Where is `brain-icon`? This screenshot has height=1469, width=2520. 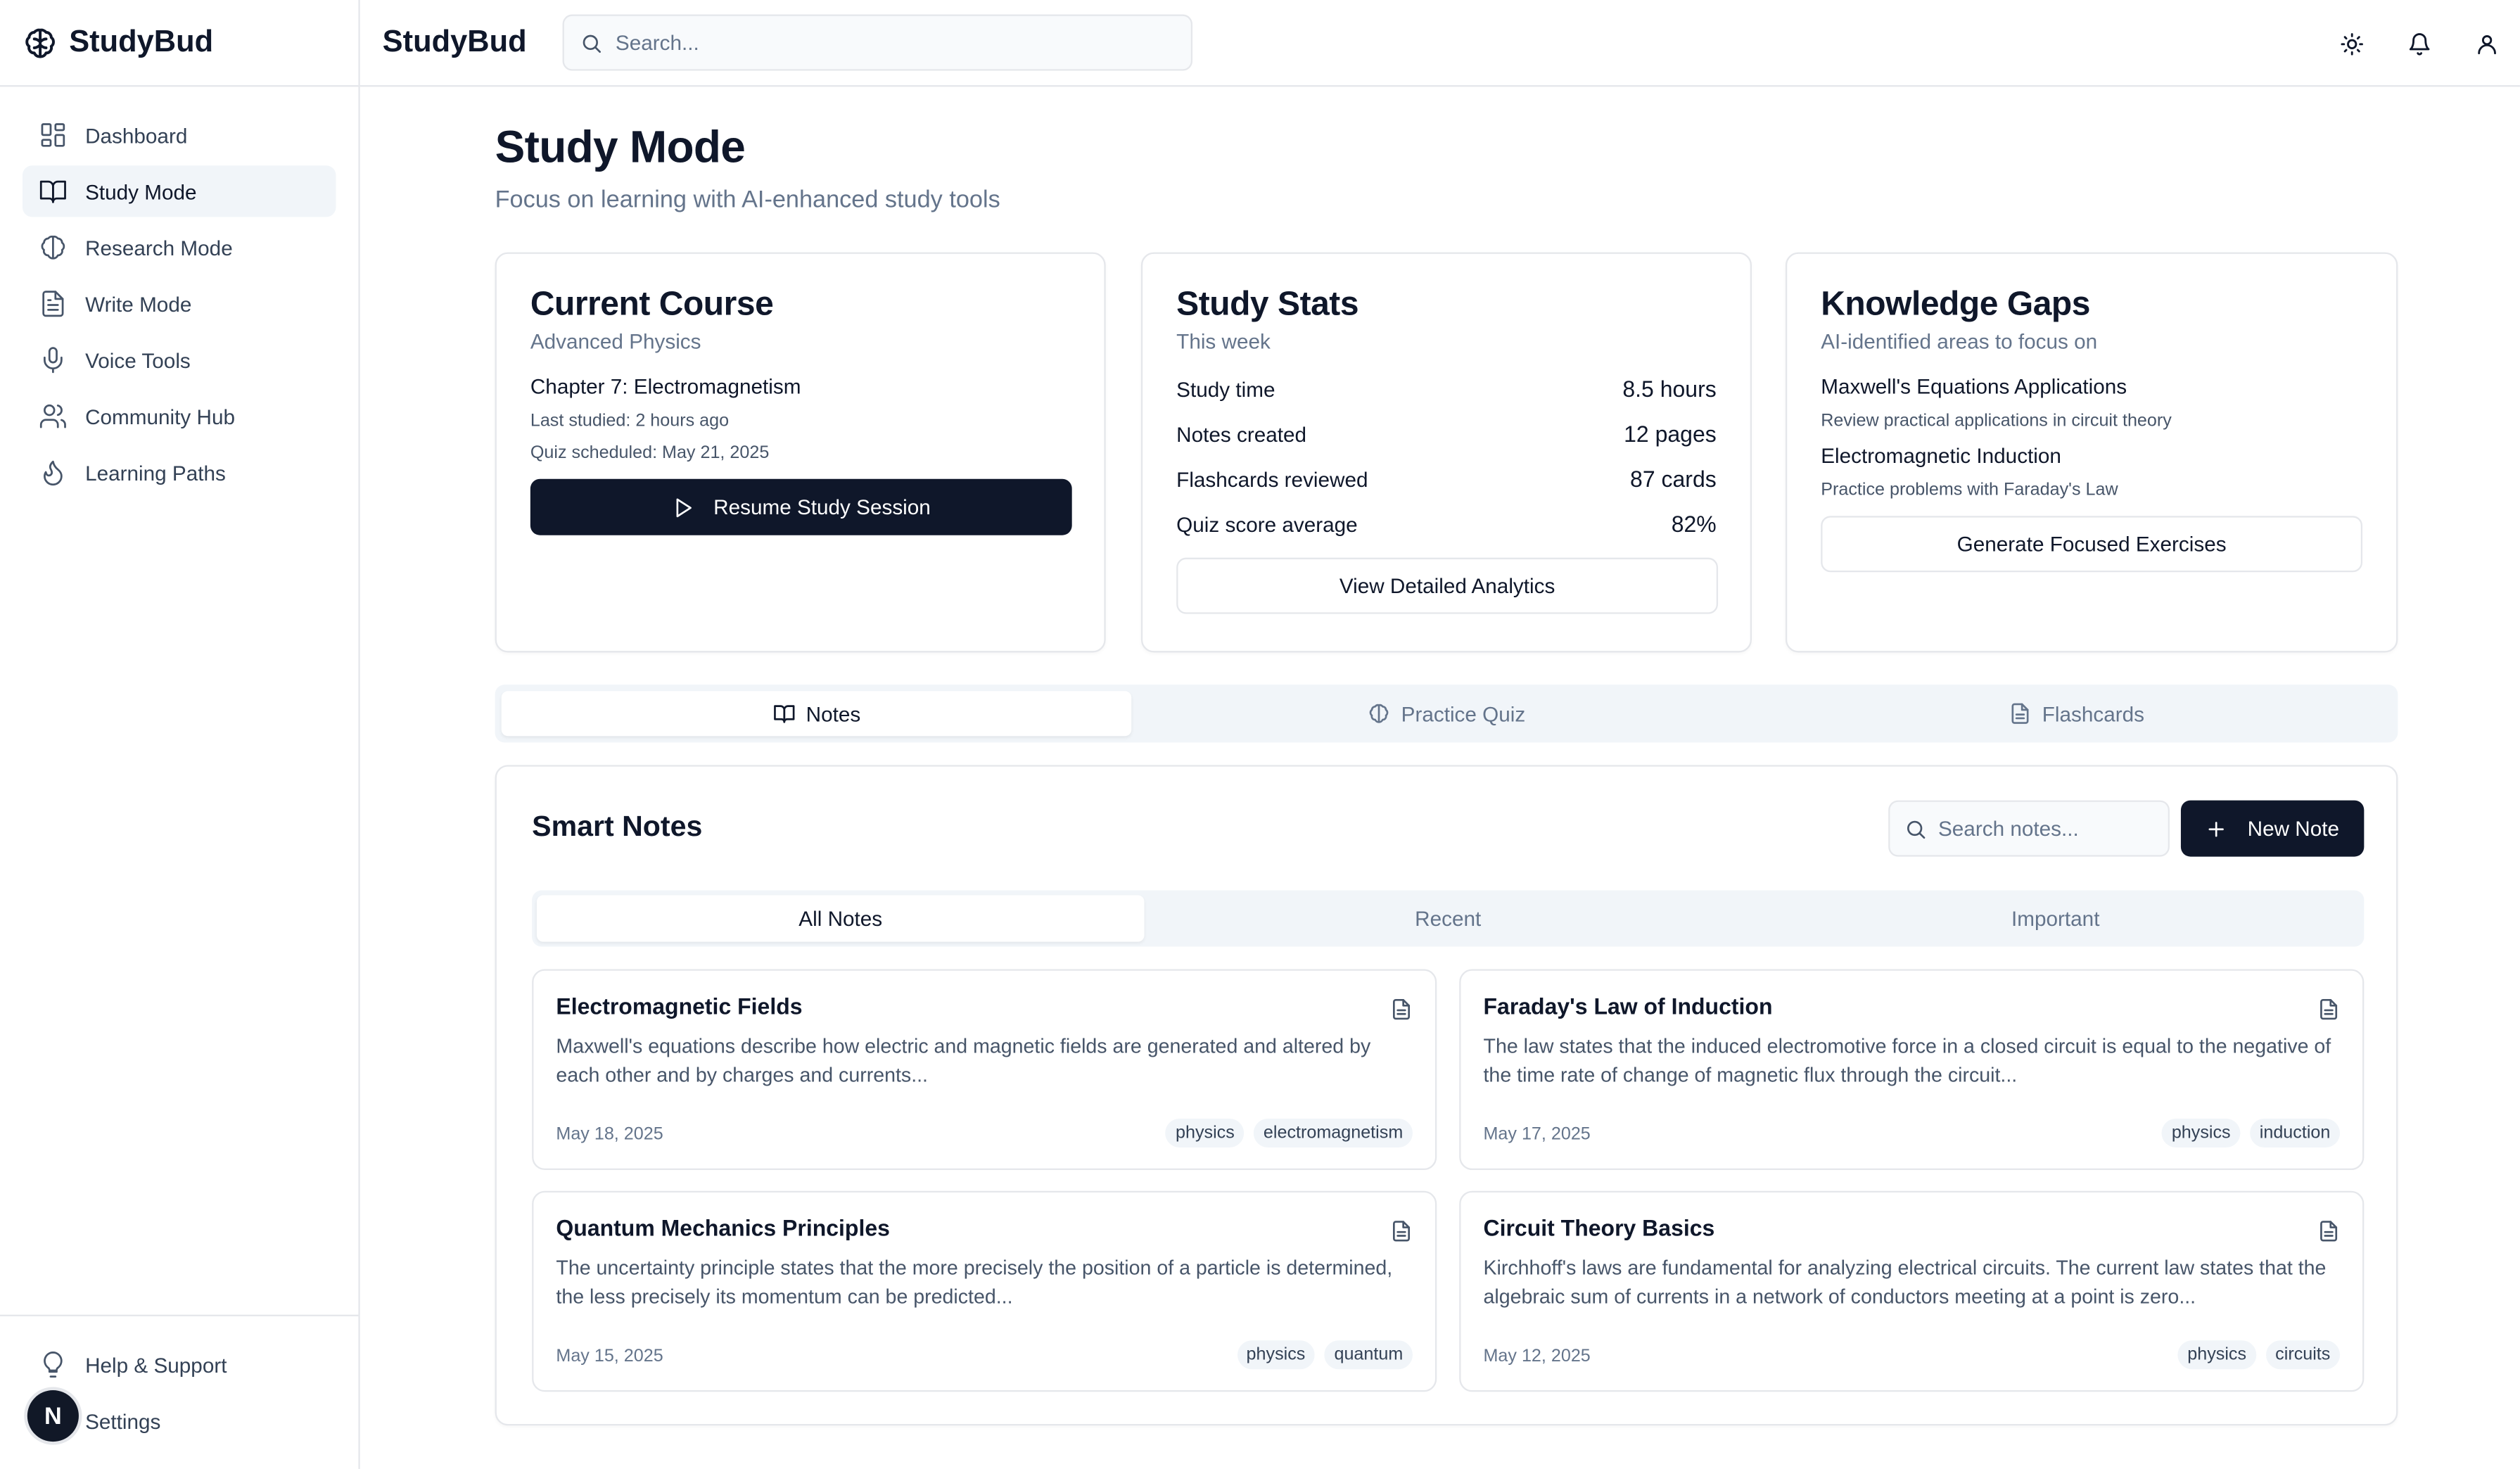 brain-icon is located at coordinates (1379, 713).